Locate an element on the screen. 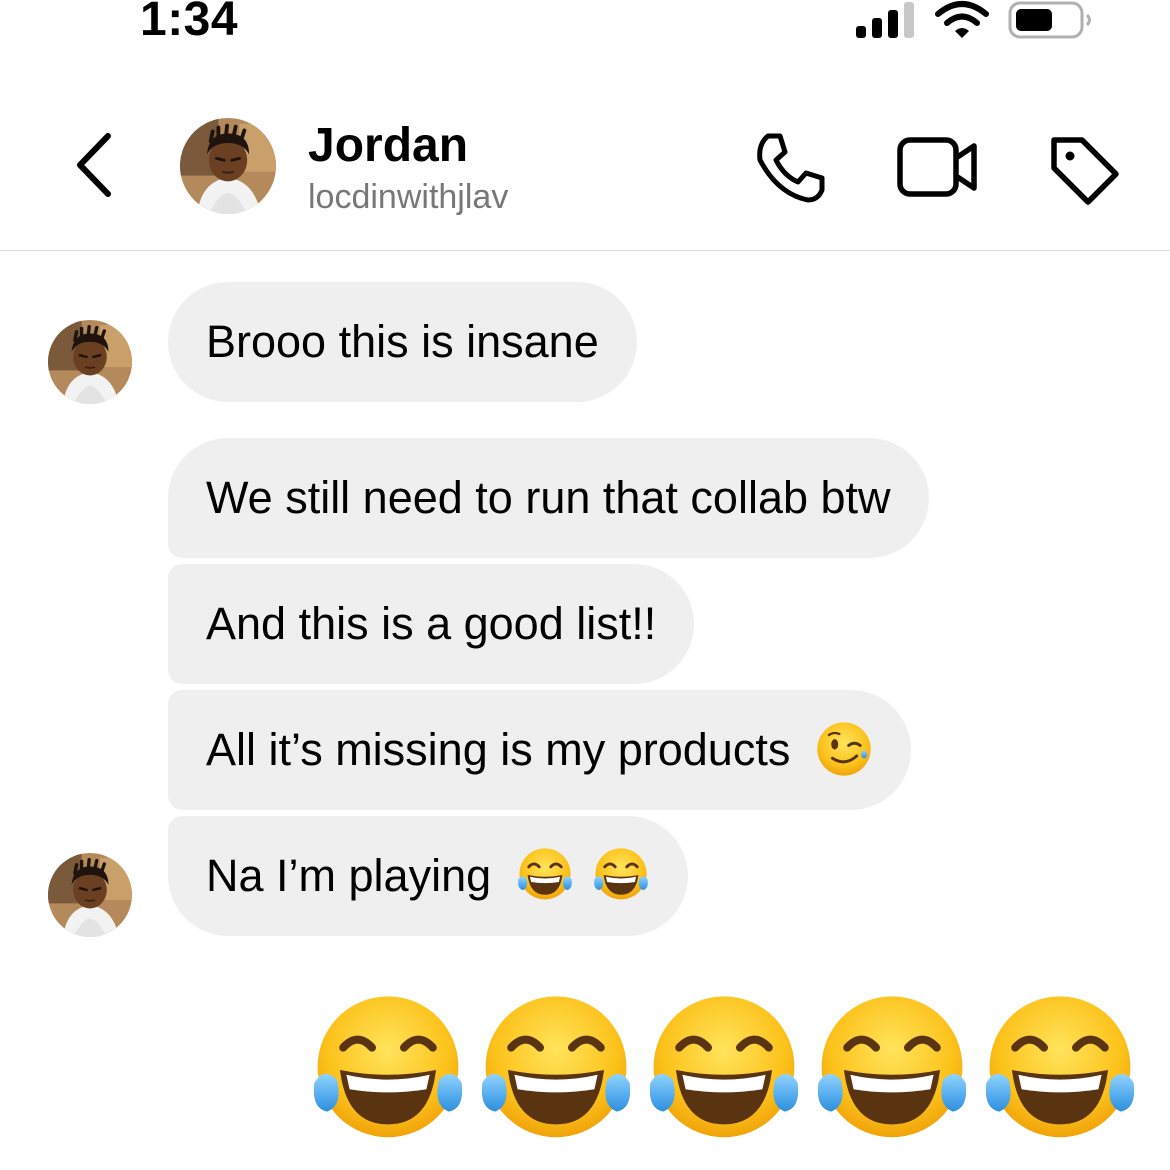  tag-icon is located at coordinates (1085, 171).